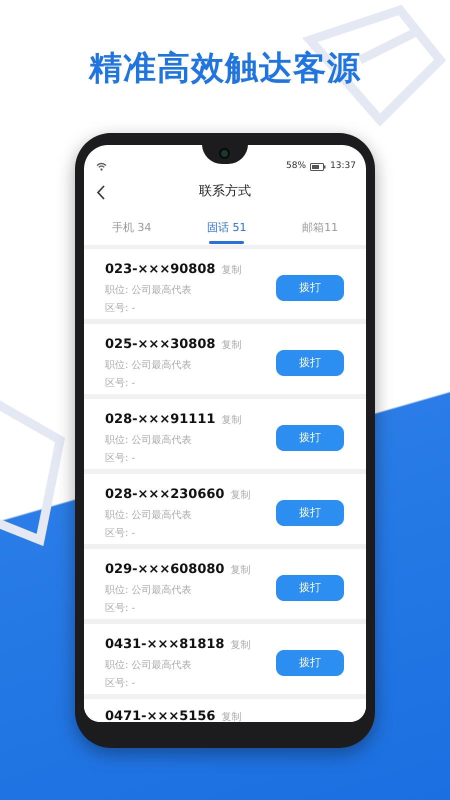  Describe the element at coordinates (132, 228) in the screenshot. I see `tab: 手机 34` at that location.